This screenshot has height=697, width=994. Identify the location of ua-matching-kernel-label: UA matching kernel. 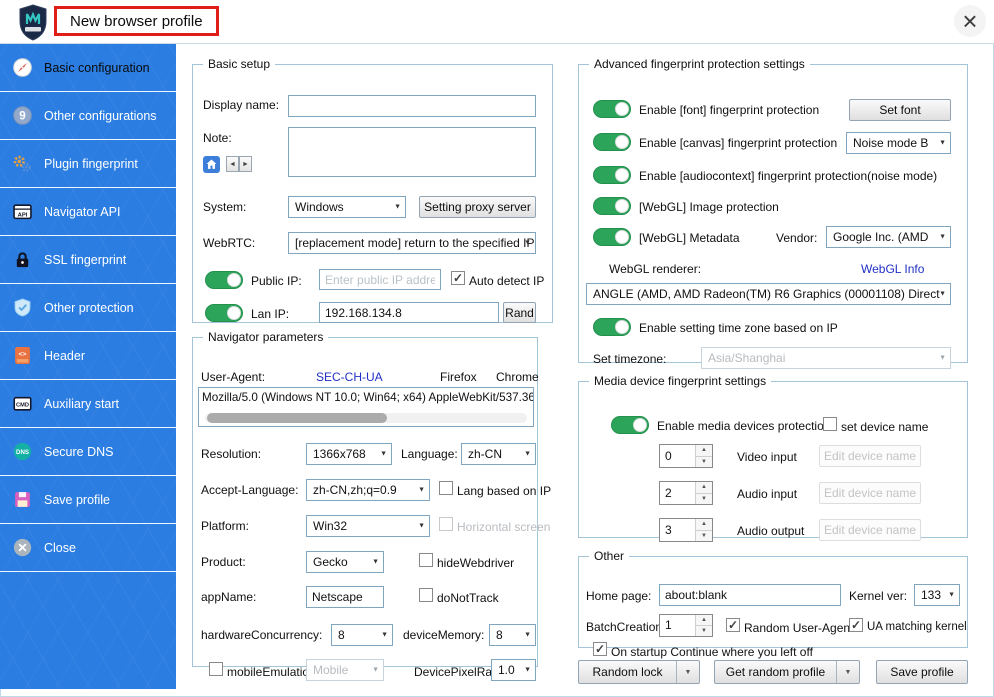
(917, 627).